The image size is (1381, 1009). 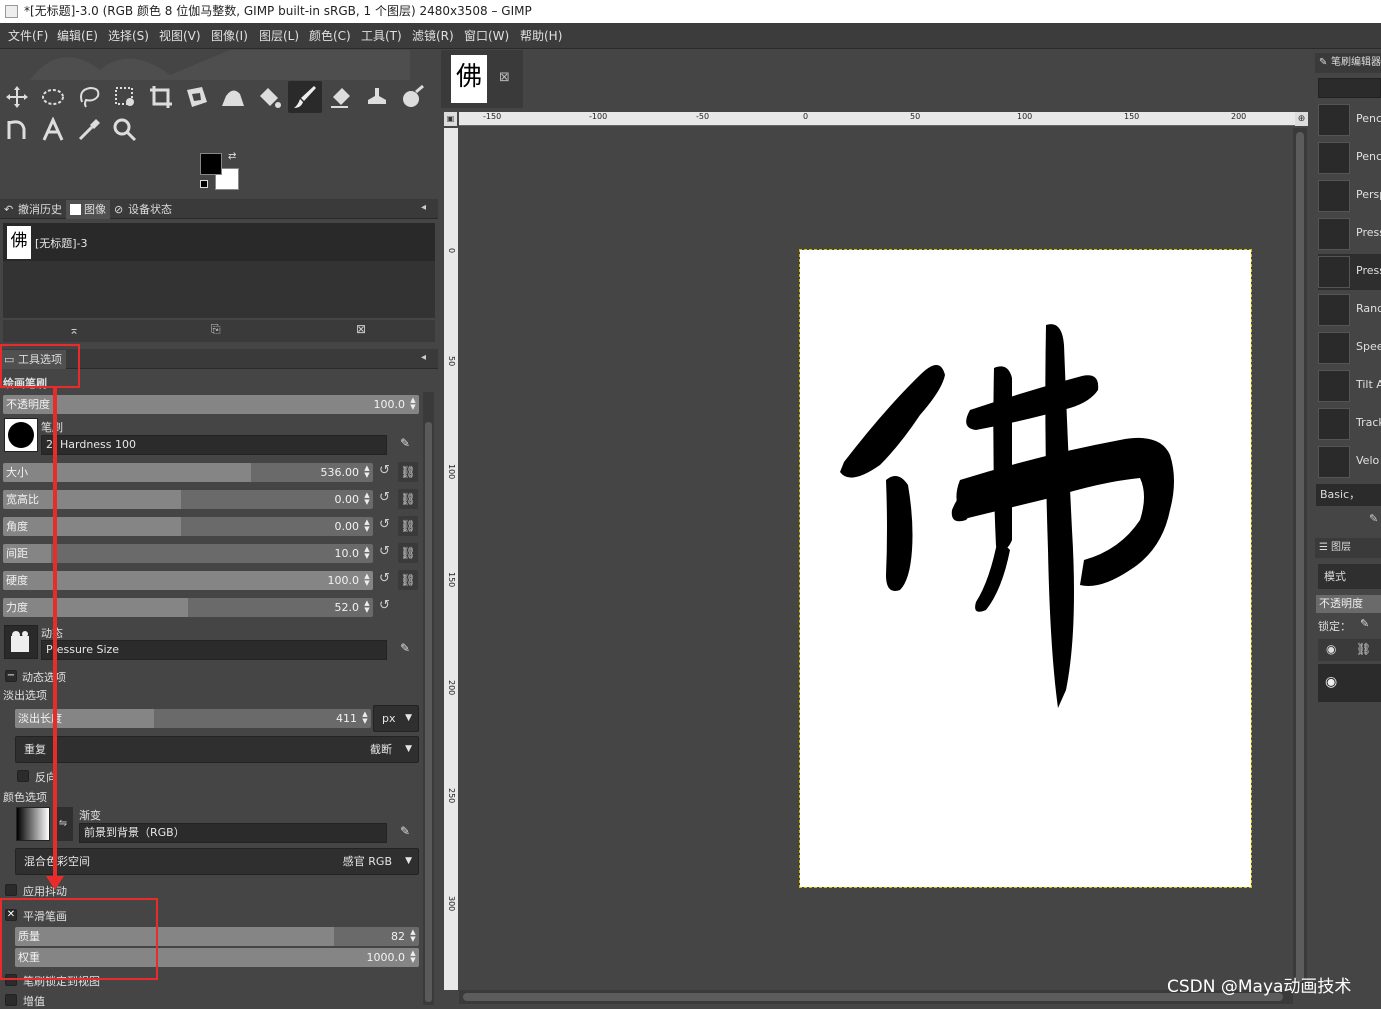 I want to click on zoom-fit-icon: ⊕, so click(x=1301, y=119).